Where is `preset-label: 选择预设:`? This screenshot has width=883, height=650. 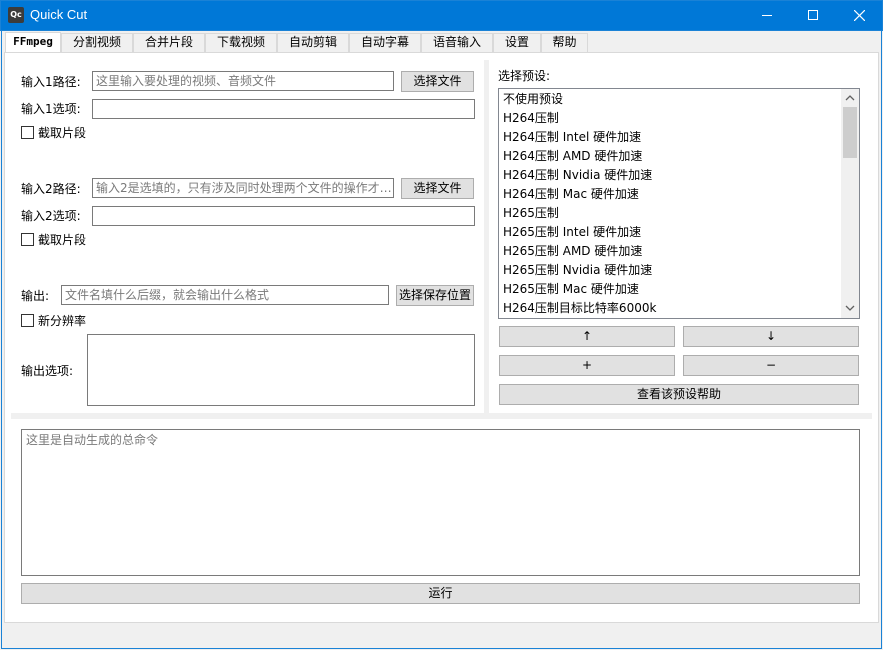 preset-label: 选择预设: is located at coordinates (524, 76).